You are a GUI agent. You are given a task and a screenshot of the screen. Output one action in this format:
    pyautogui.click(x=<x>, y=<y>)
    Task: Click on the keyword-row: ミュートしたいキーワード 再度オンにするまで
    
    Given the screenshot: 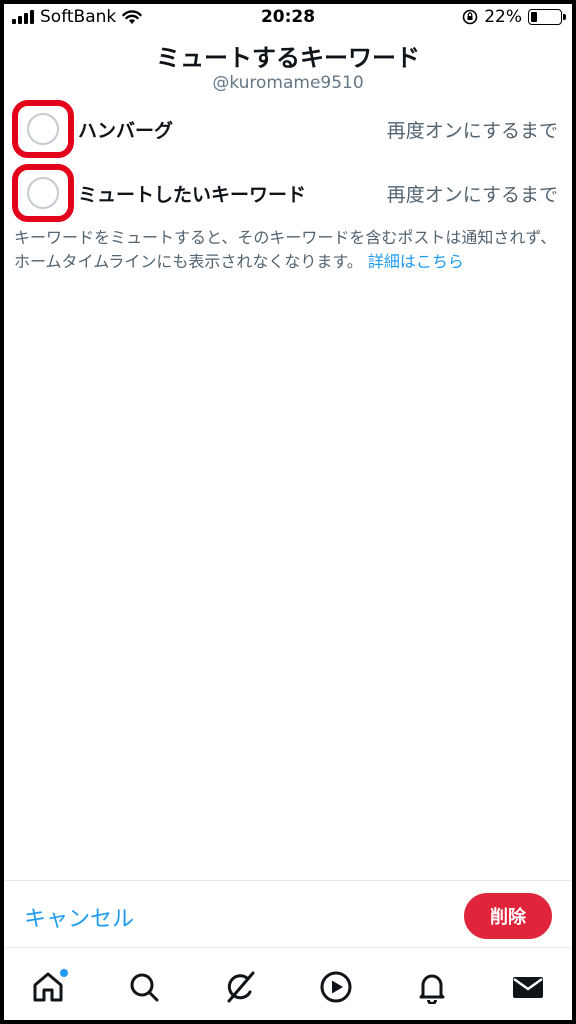 What is the action you would take?
    pyautogui.click(x=288, y=193)
    